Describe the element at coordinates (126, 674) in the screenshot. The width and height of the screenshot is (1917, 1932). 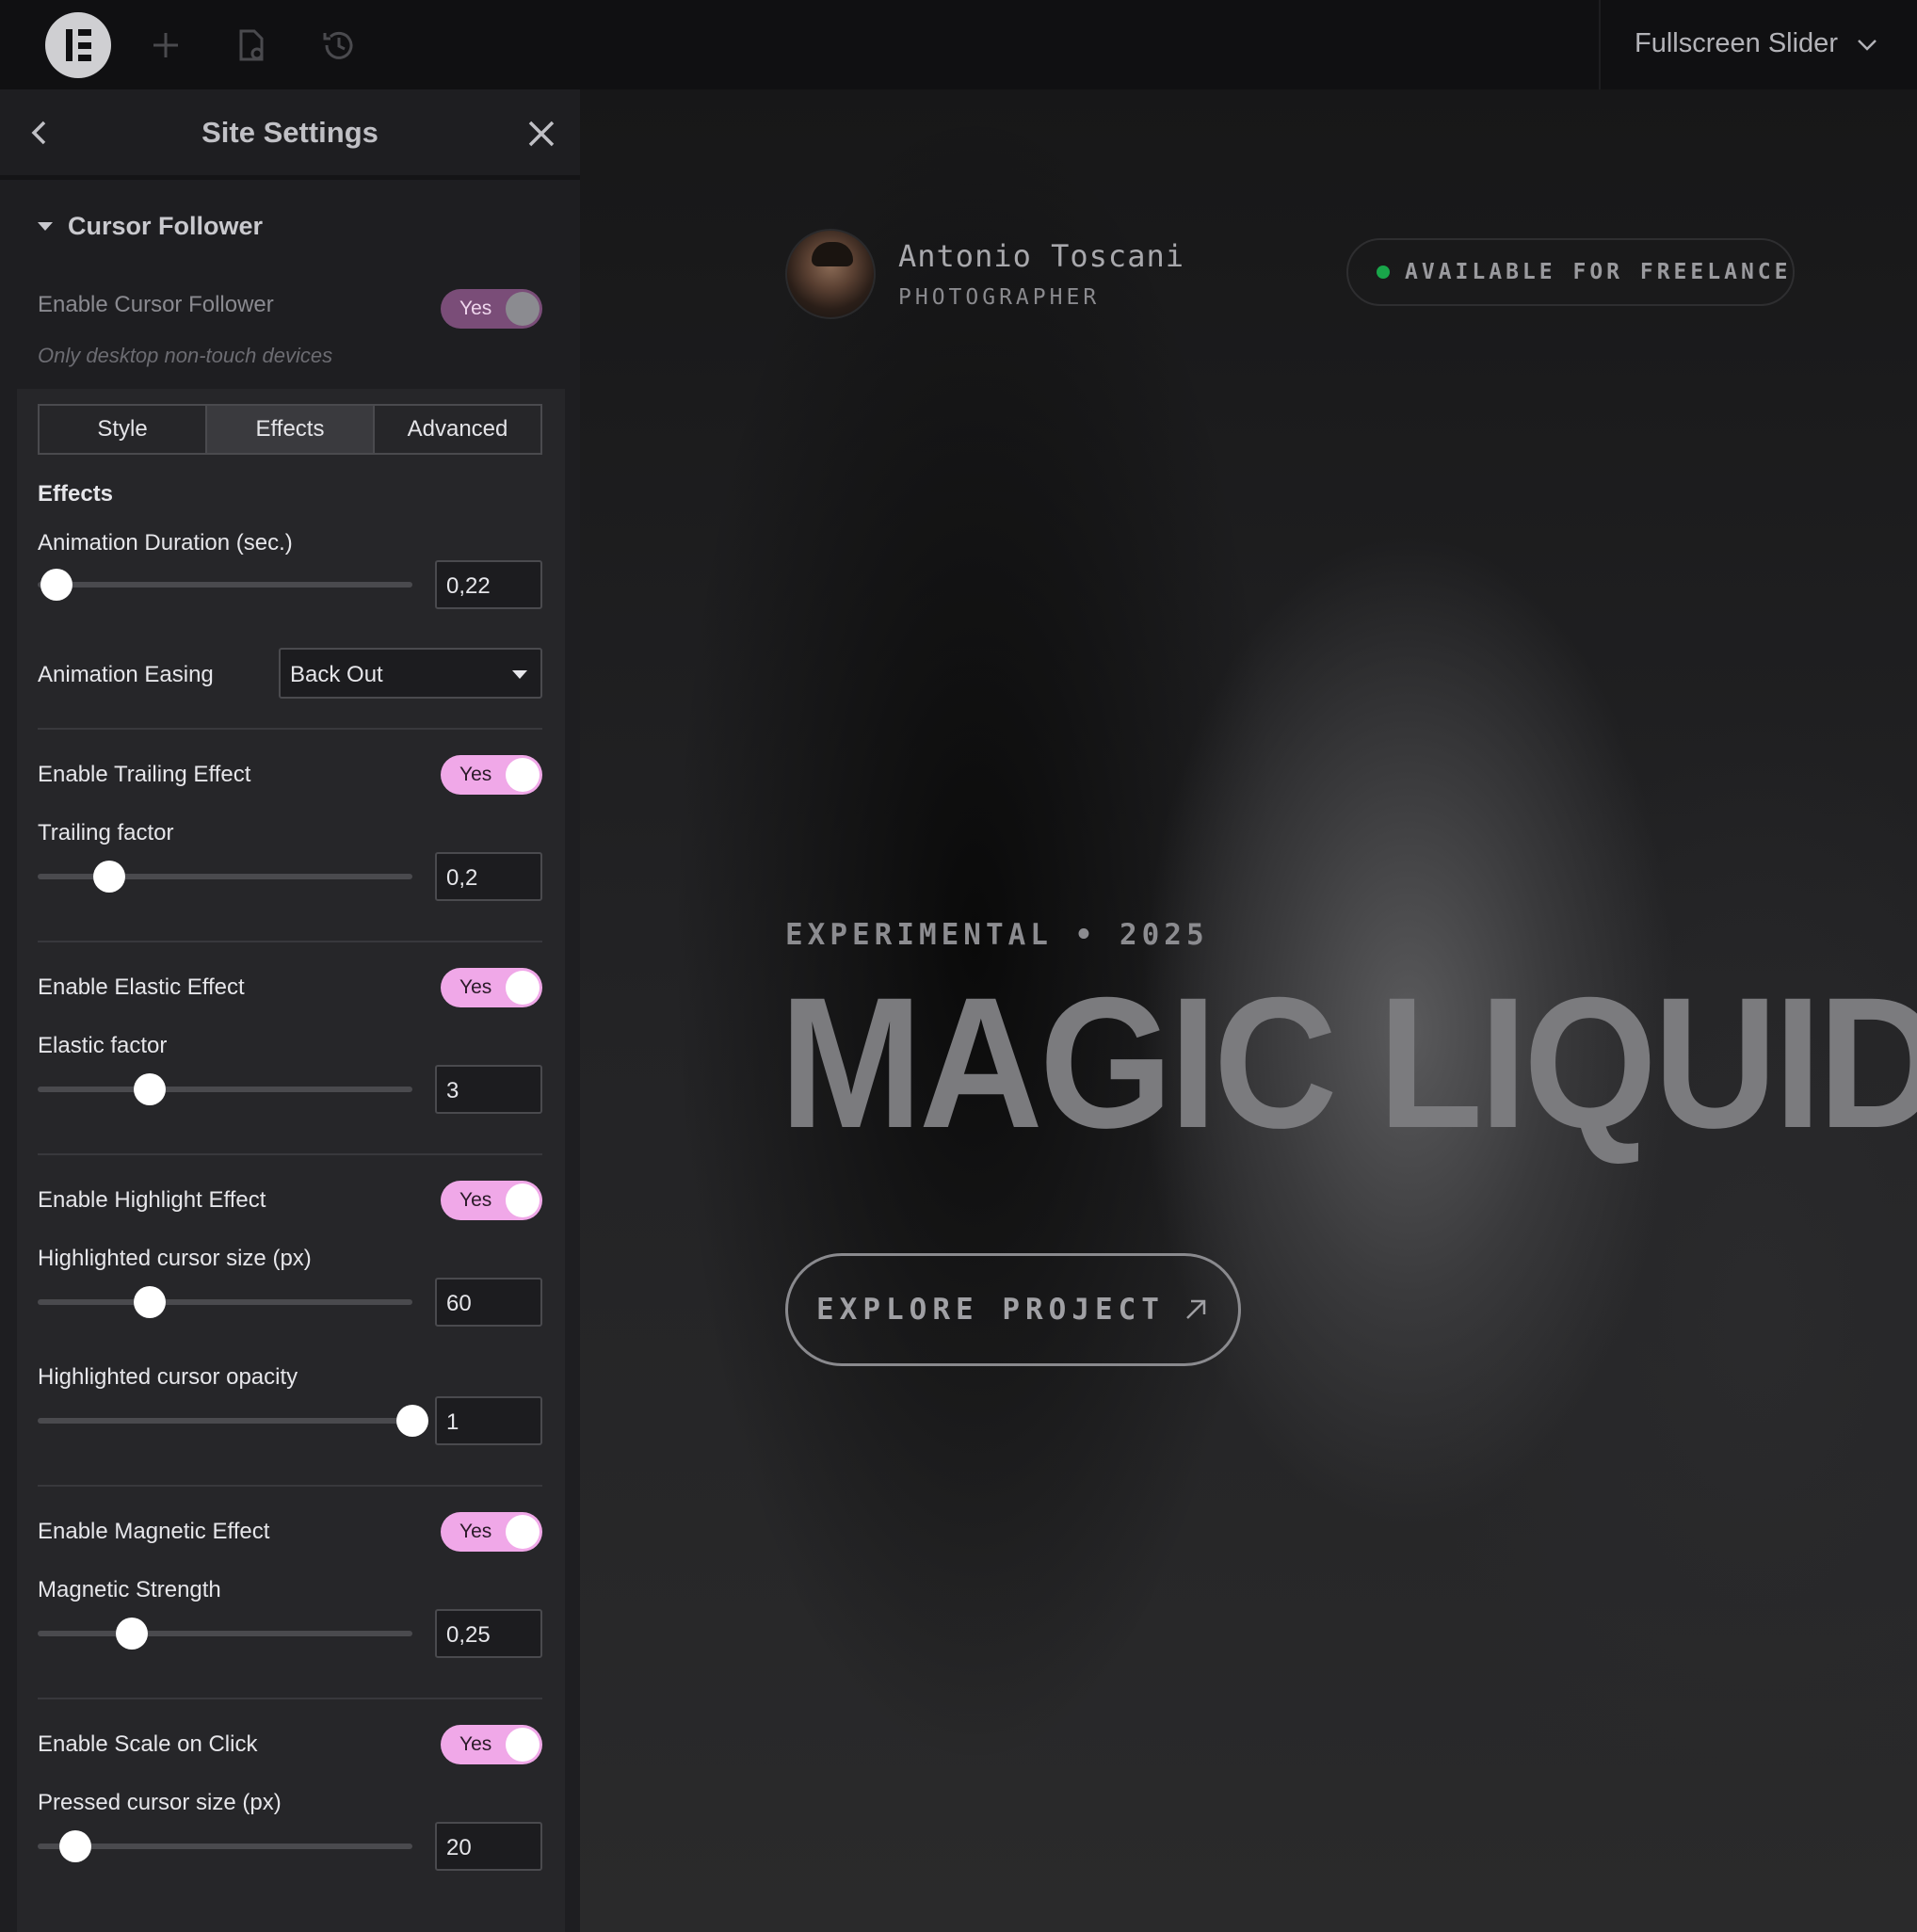
I see `animation-easing-label: Animation Easing` at that location.